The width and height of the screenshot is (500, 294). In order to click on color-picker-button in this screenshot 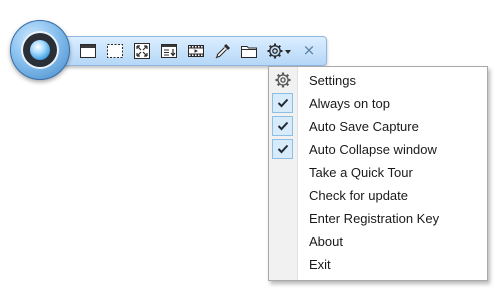, I will do `click(223, 51)`.